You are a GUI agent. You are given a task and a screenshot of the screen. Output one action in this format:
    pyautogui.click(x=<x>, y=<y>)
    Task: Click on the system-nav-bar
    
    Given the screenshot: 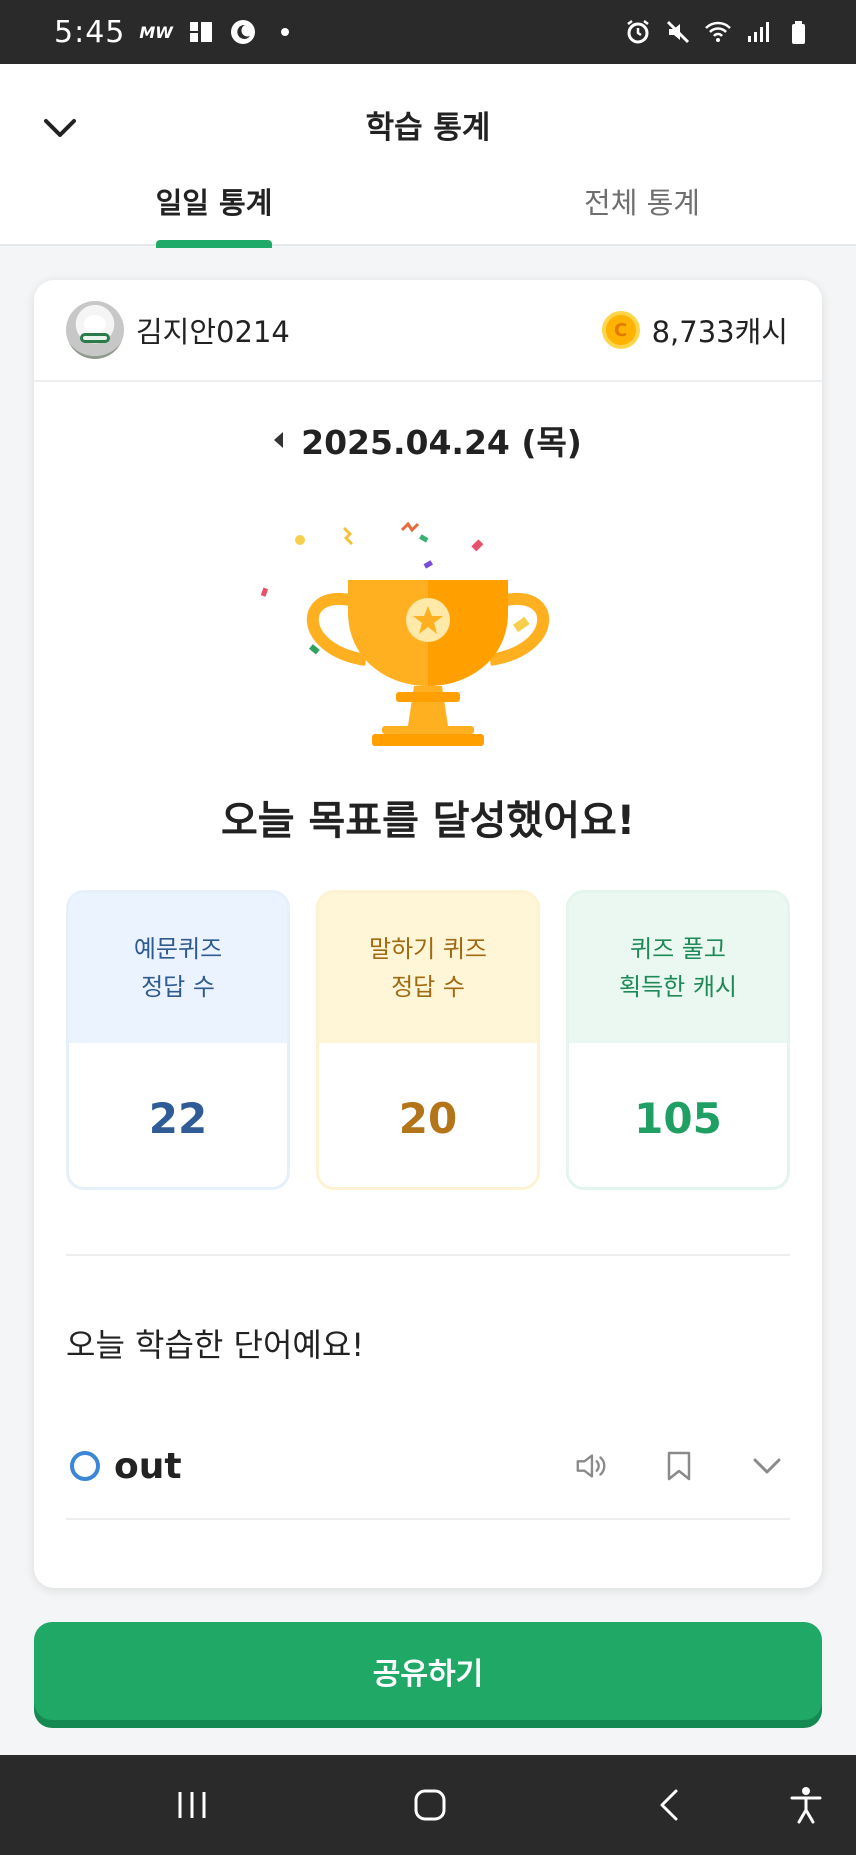 What is the action you would take?
    pyautogui.click(x=428, y=1805)
    